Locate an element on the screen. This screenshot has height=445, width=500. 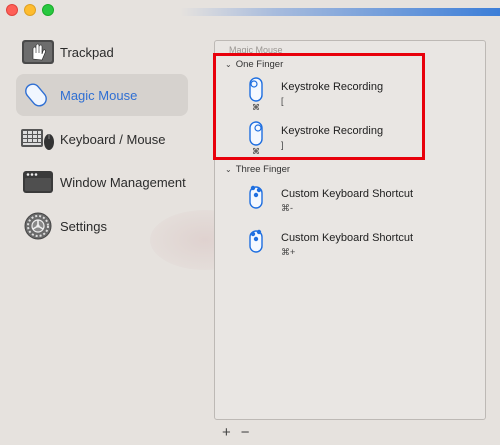
close-button is located at coordinates (12, 10).